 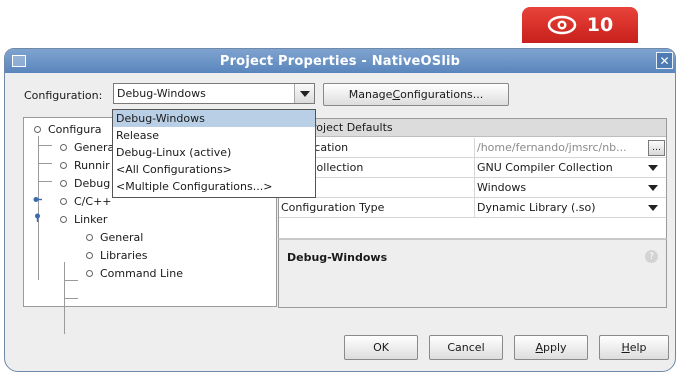 I want to click on tree-item-linker-command-line: Command Line, so click(x=134, y=273).